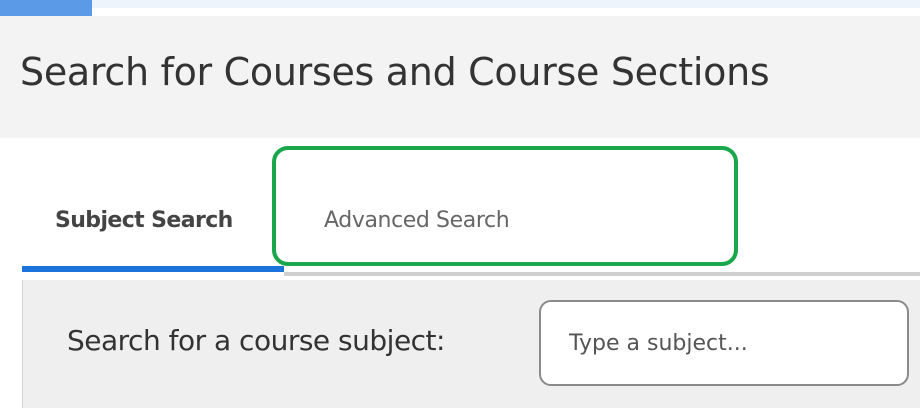  I want to click on top-strip-band, so click(460, 4).